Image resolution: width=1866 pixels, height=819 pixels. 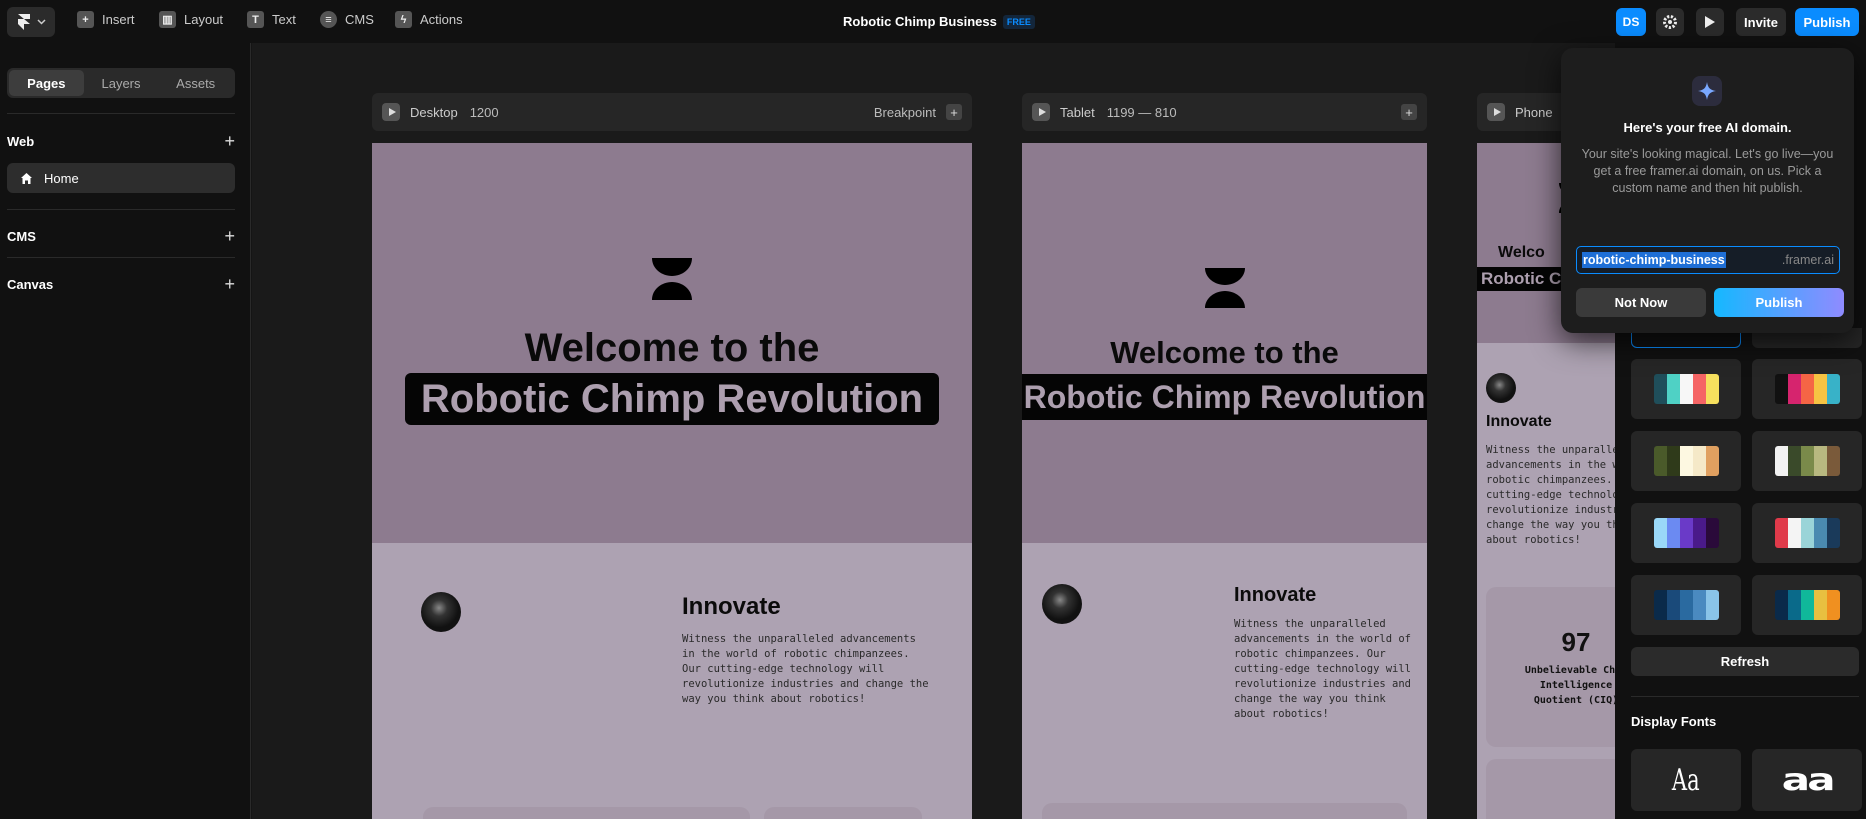 I want to click on sidebar-item-home: Home, so click(x=121, y=178).